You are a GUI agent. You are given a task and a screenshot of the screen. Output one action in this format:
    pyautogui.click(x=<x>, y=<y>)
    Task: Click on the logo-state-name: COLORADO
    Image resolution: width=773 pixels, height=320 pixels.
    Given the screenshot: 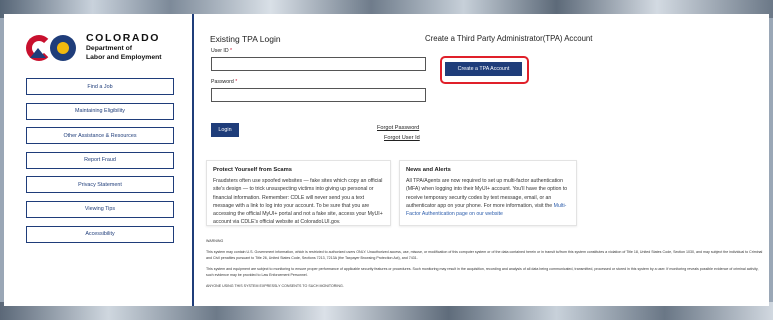 What is the action you would take?
    pyautogui.click(x=123, y=38)
    